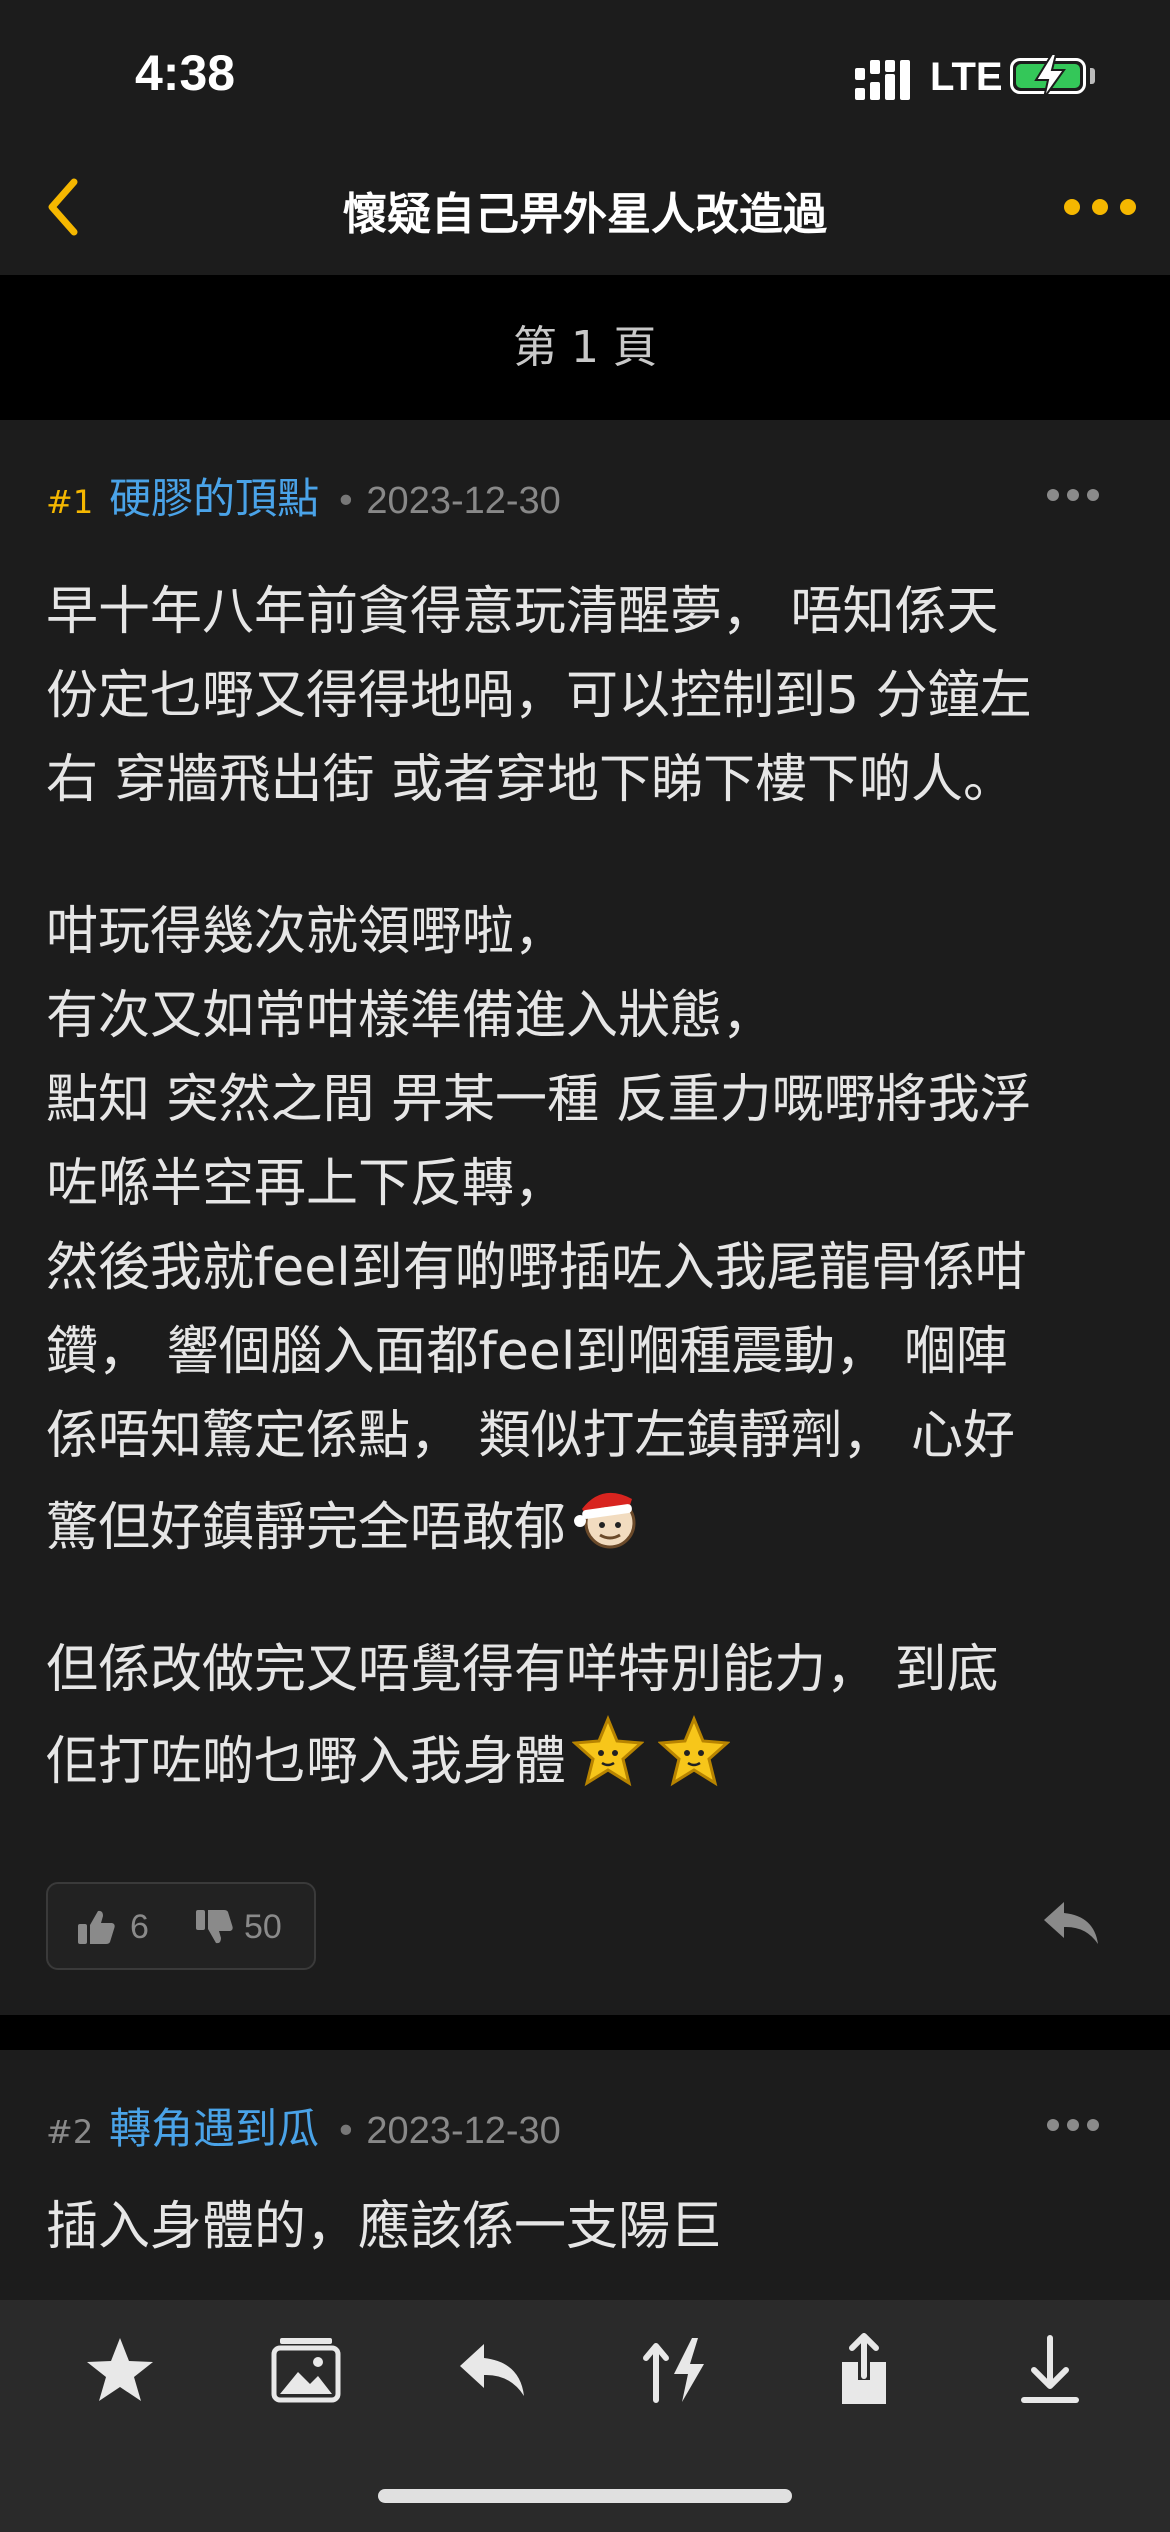 The image size is (1170, 2532). I want to click on thread-title: 懷疑自己畀外星人改造過, so click(585, 214).